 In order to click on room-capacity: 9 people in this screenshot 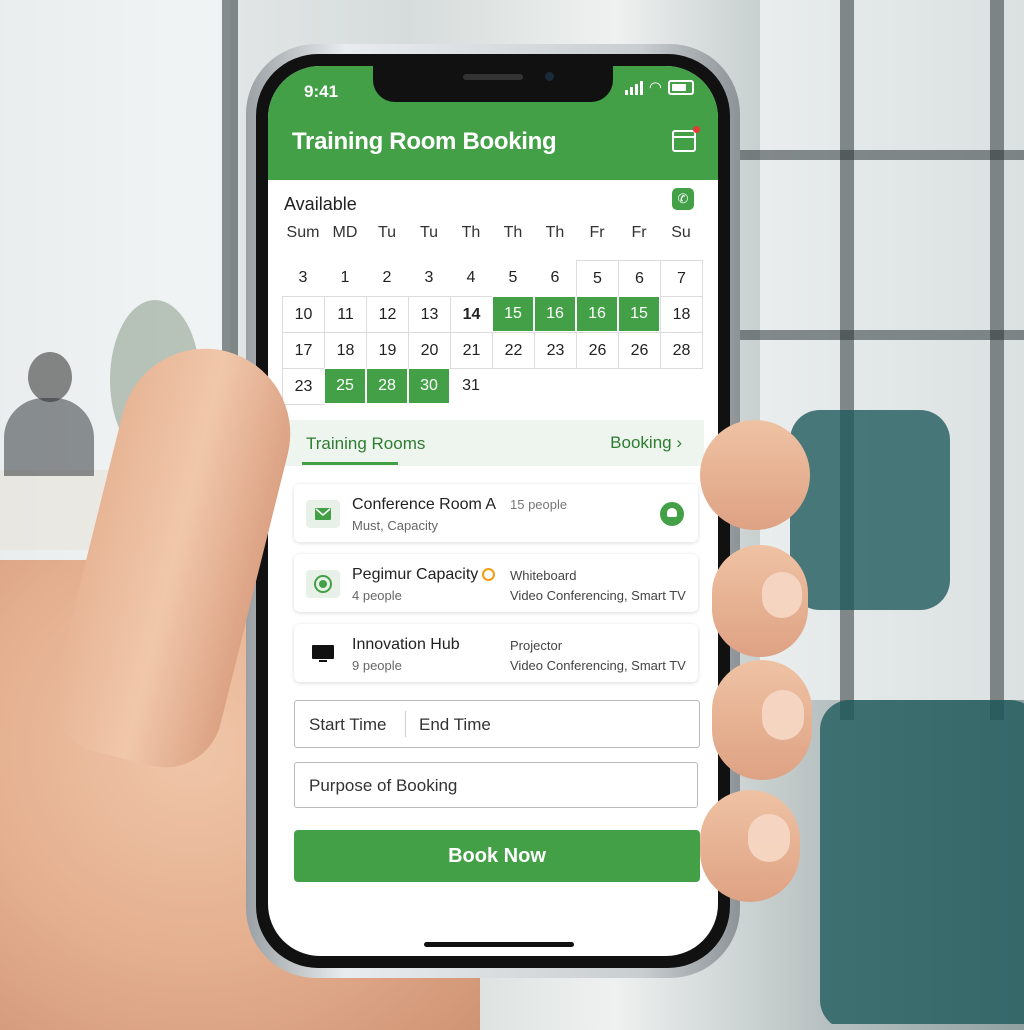, I will do `click(377, 665)`.